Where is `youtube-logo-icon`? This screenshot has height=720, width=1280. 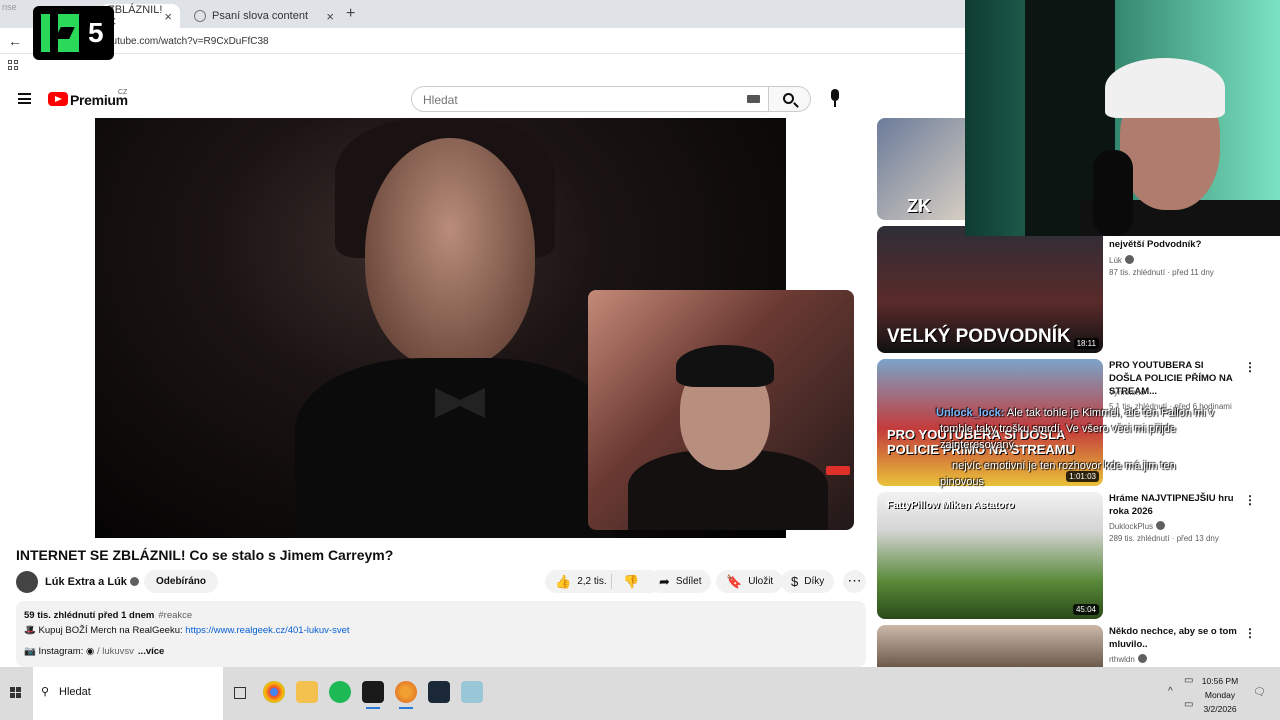 youtube-logo-icon is located at coordinates (58, 99).